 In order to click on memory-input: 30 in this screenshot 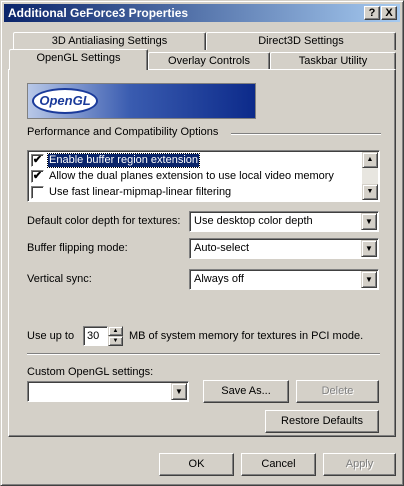, I will do `click(95, 336)`.